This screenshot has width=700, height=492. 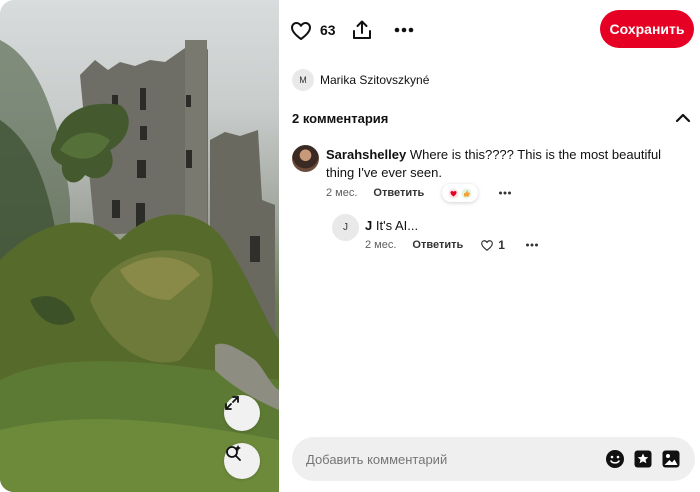 I want to click on action-bar: 63 Сохранить, so click(x=489, y=31).